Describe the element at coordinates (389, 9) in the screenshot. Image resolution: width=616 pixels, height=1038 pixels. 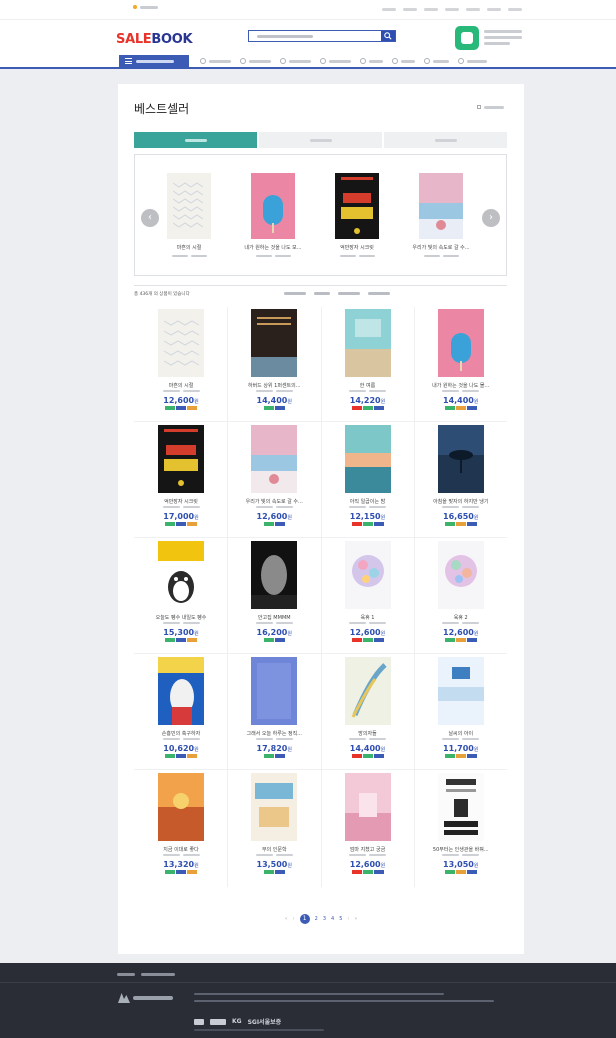
I see `login-link` at that location.